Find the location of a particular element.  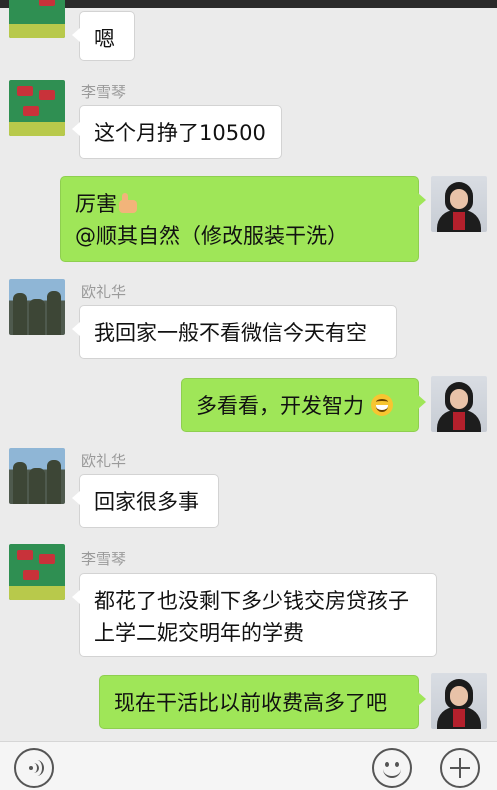

message-bubble: 都花了也没剩下多少钱交房贷孩子上学二妮交明年的学费 is located at coordinates (254, 615).